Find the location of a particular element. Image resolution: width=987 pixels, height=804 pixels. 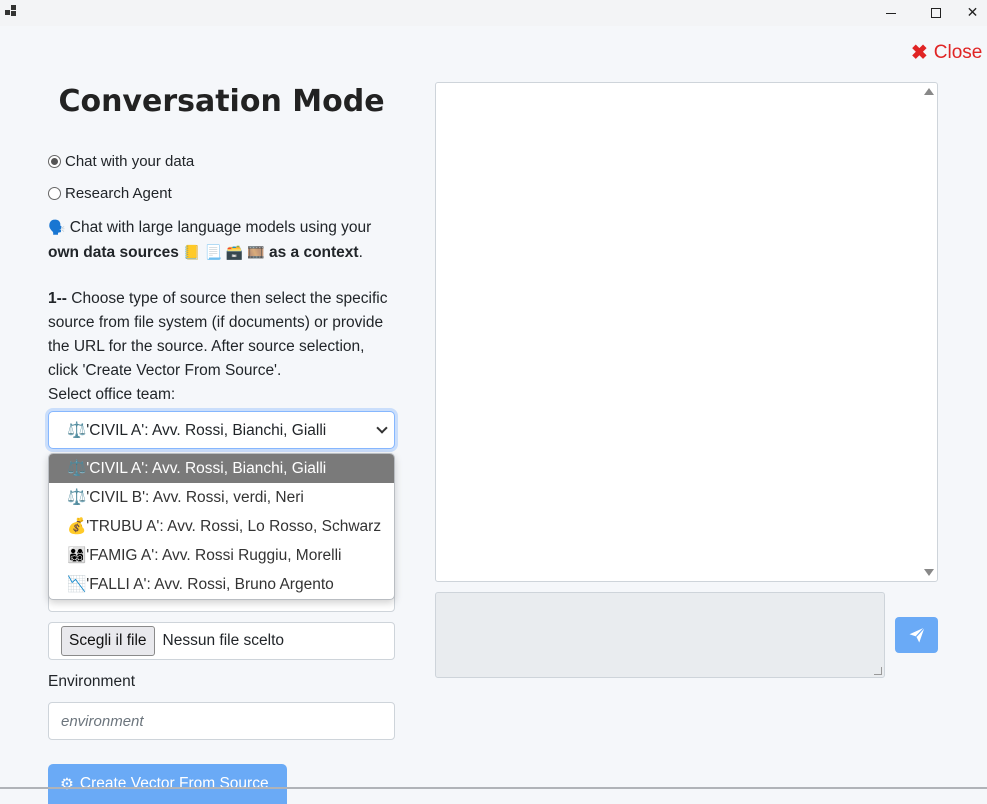

close-icon: ✕ is located at coordinates (972, 13).